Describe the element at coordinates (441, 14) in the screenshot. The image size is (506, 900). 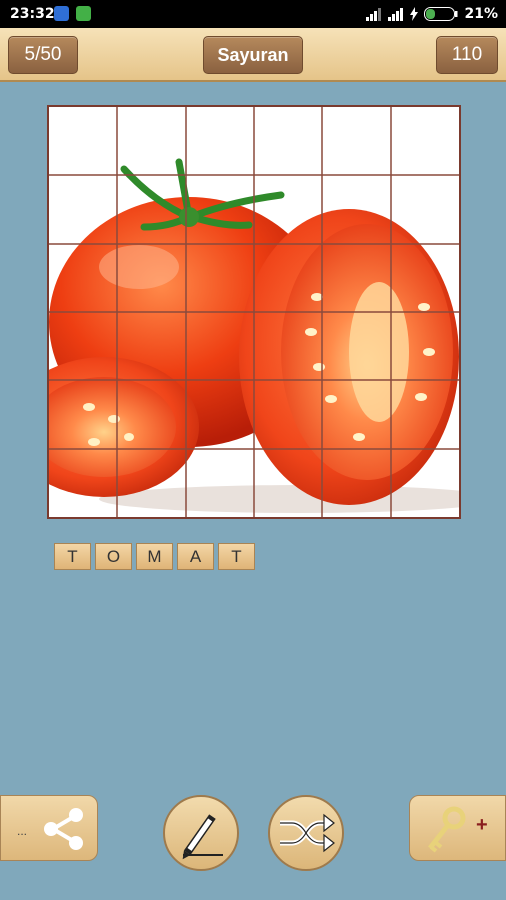
I see `battery-icon` at that location.